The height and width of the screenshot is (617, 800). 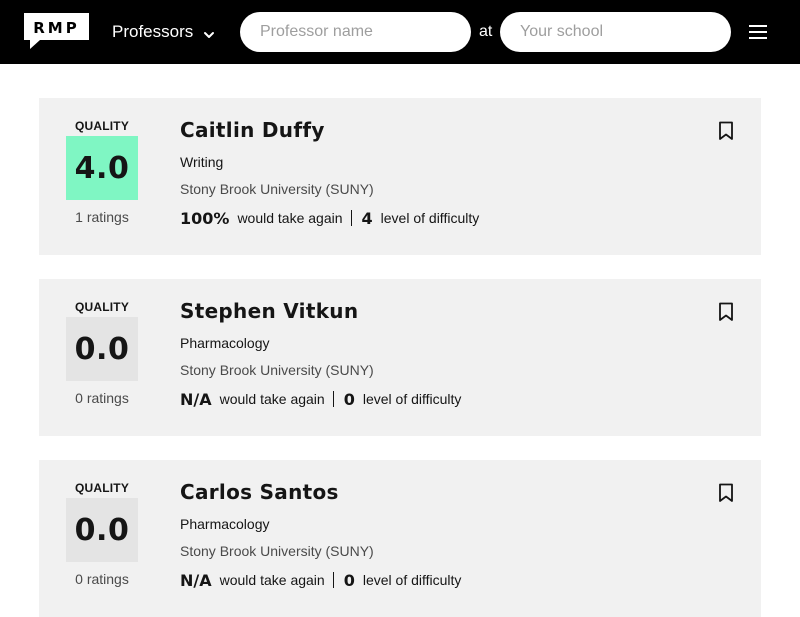 I want to click on quality-score: 4.0, so click(x=102, y=168).